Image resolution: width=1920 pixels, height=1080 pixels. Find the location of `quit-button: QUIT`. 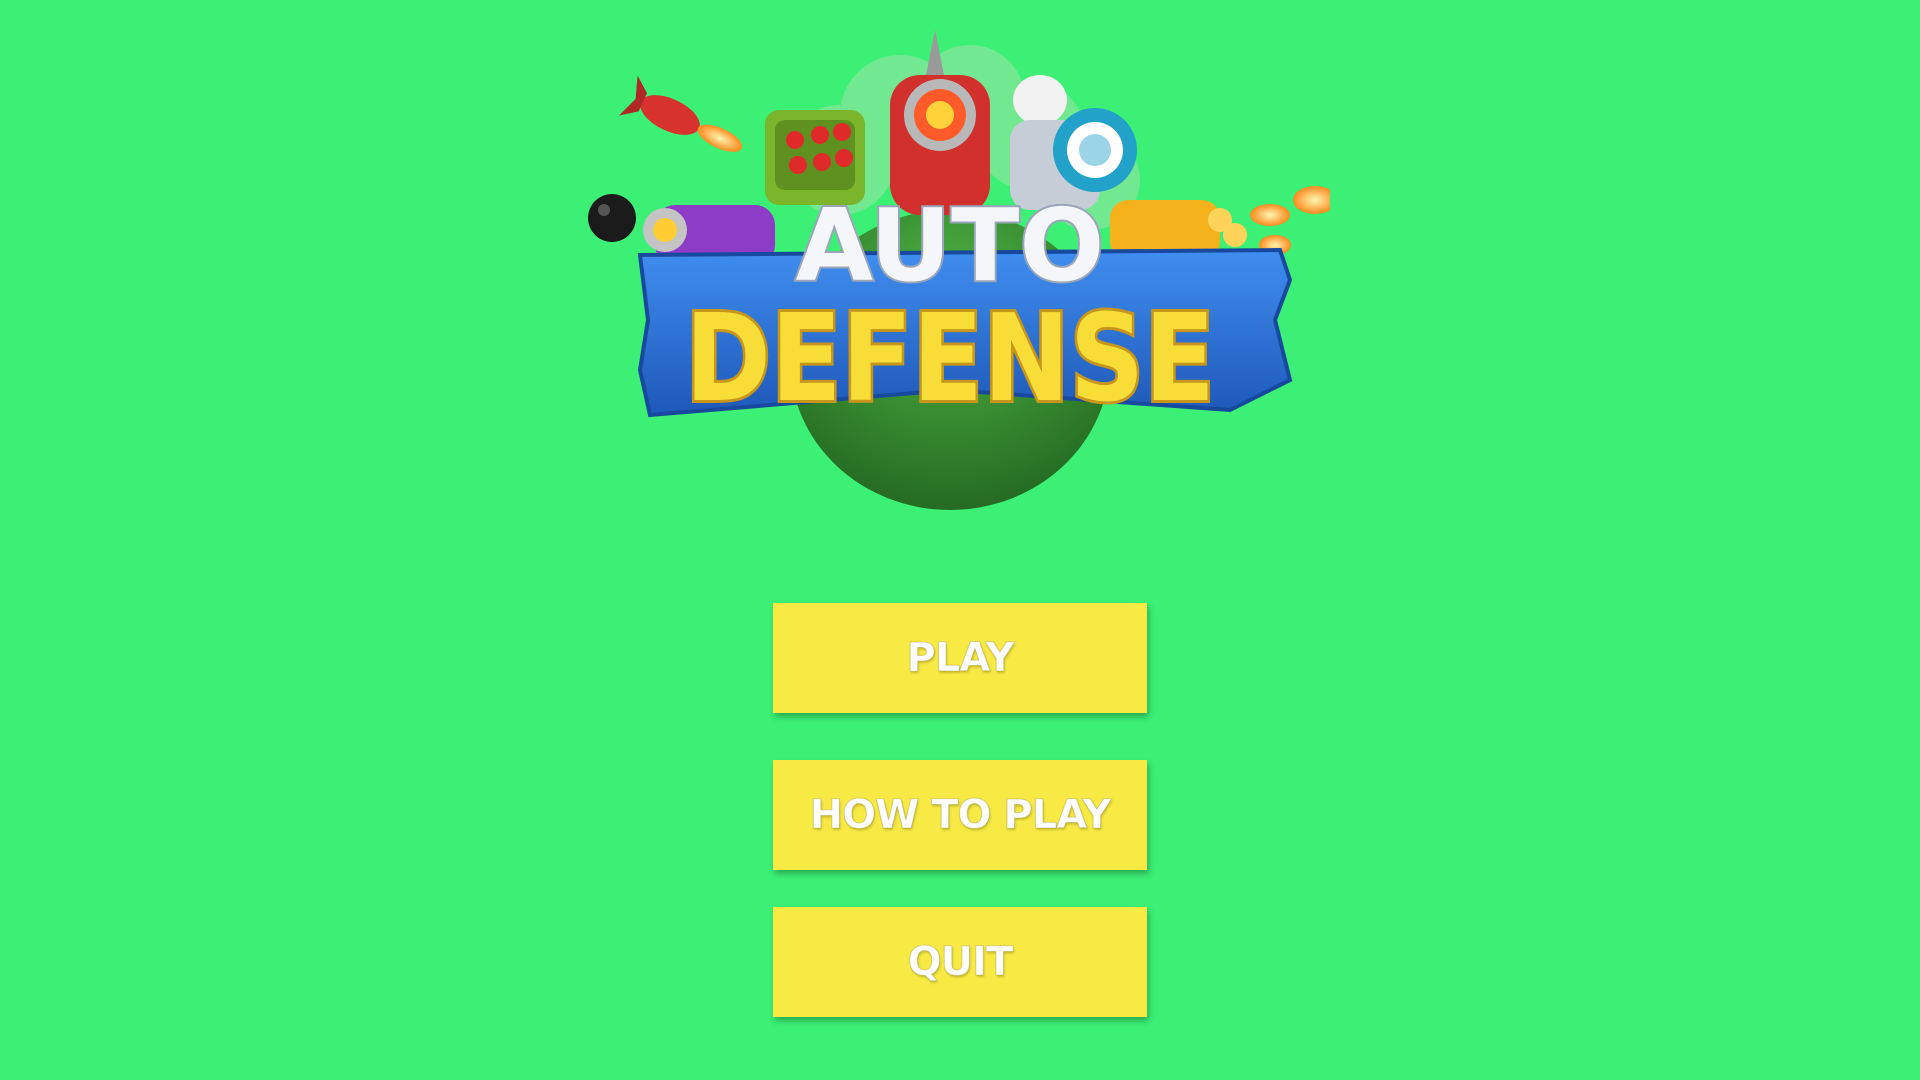

quit-button: QUIT is located at coordinates (960, 962).